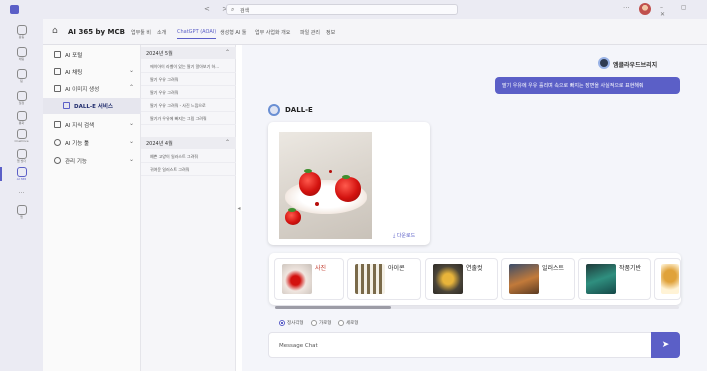 The height and width of the screenshot is (371, 707). Describe the element at coordinates (197, 34) in the screenshot. I see `tab-chatgpt: ChatGPT (AOAI)` at that location.